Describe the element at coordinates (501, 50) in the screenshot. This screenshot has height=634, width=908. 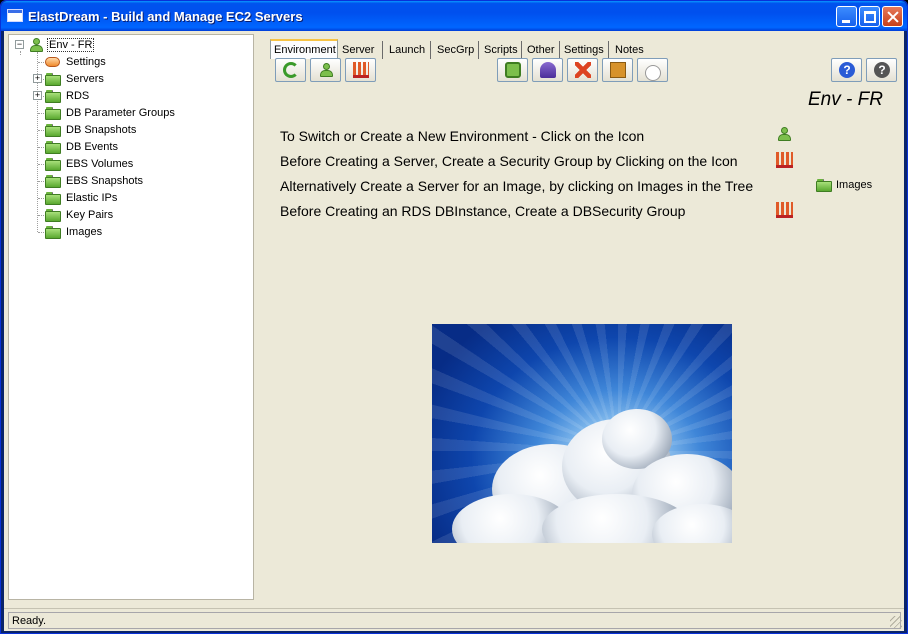
I see `tab-scripts: Scripts` at that location.